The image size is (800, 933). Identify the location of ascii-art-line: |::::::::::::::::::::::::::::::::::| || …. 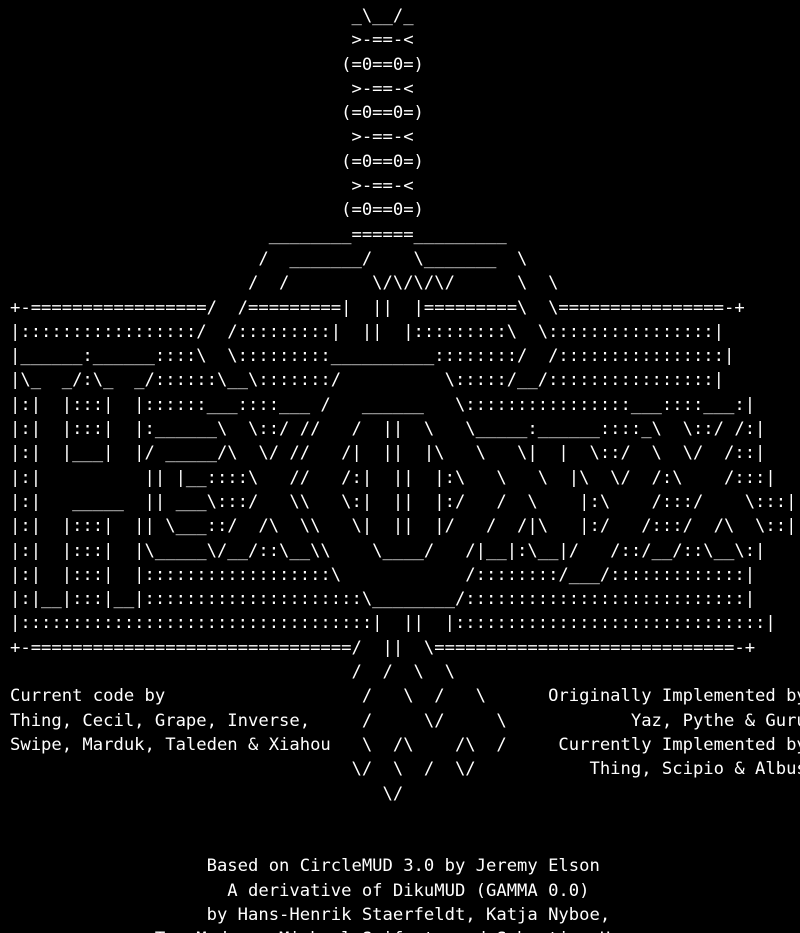
(393, 623).